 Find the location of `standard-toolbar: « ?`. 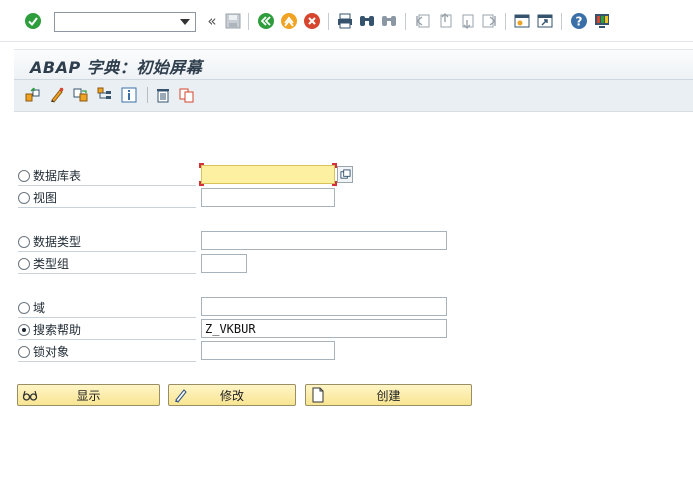

standard-toolbar: « ? is located at coordinates (346, 21).